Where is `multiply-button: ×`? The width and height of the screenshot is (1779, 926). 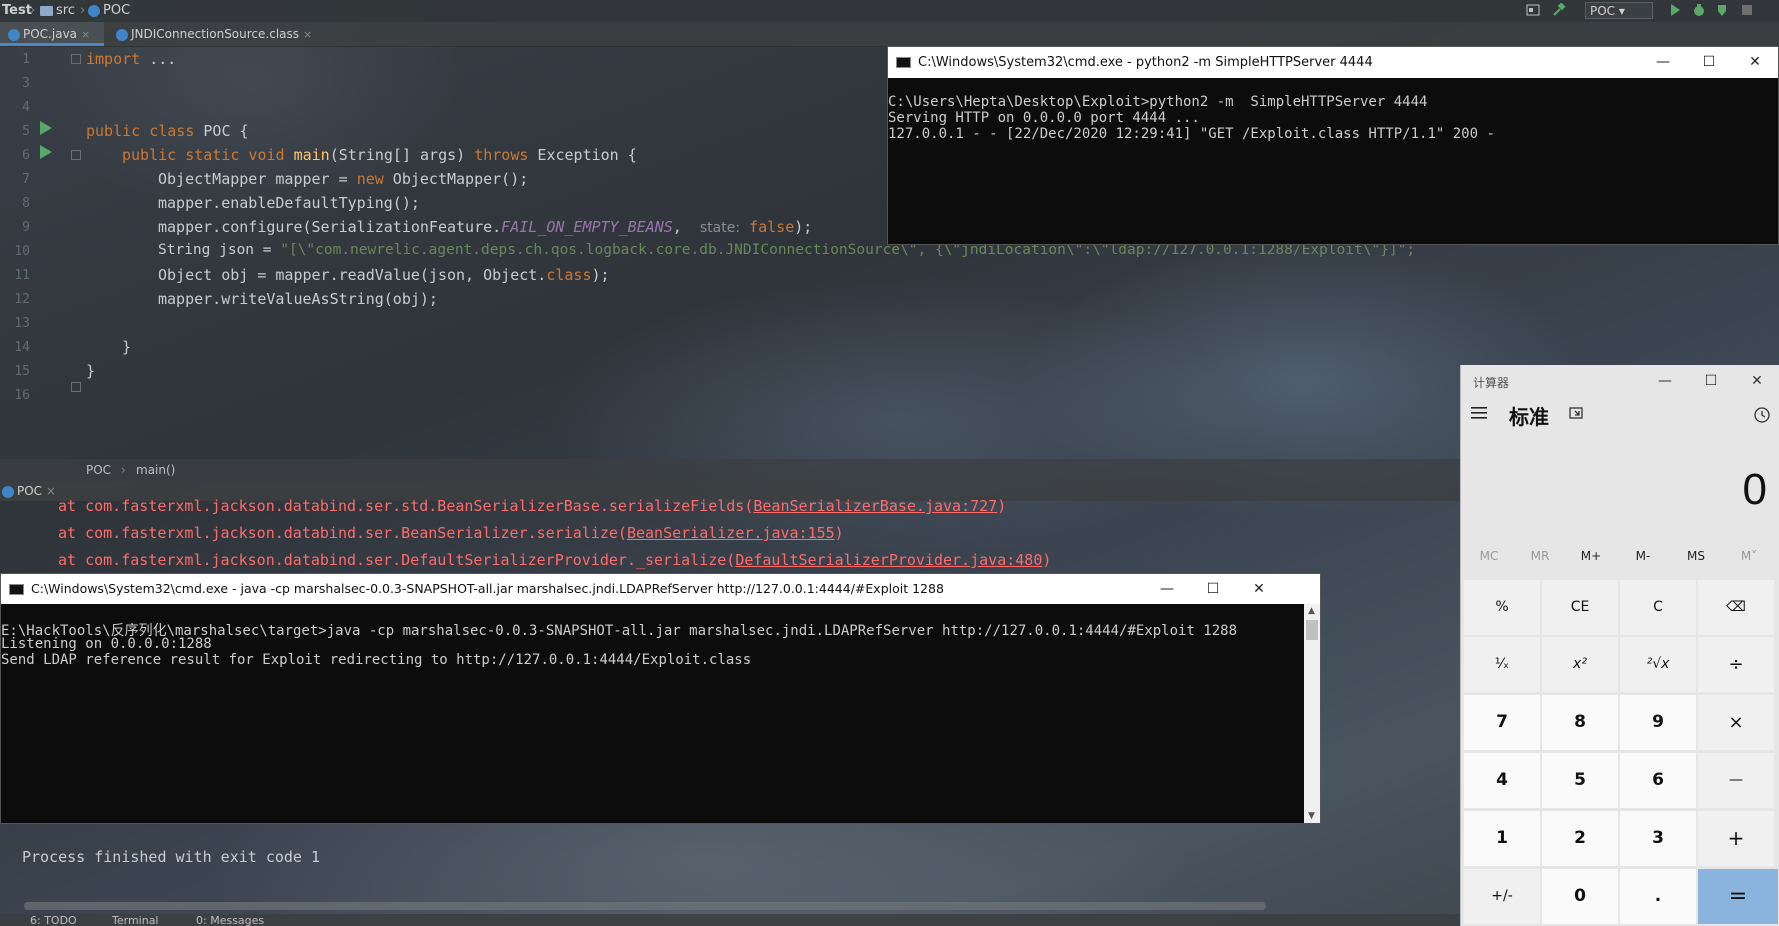 multiply-button: × is located at coordinates (1736, 722).